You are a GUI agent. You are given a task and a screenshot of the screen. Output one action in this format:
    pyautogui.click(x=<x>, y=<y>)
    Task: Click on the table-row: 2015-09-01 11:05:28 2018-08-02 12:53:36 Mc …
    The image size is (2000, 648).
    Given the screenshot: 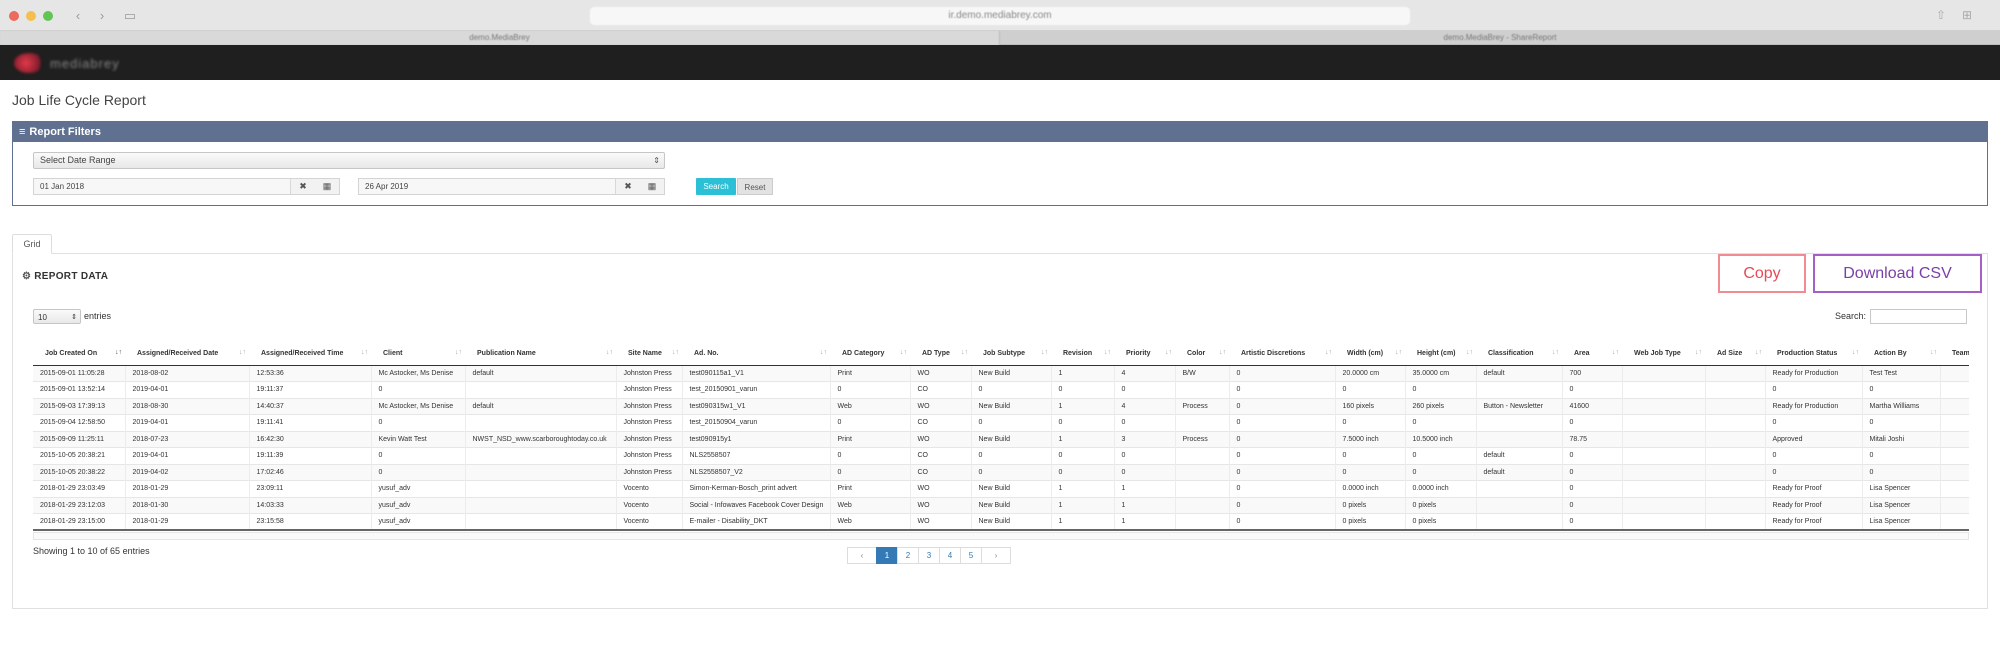 What is the action you would take?
    pyautogui.click(x=1001, y=373)
    